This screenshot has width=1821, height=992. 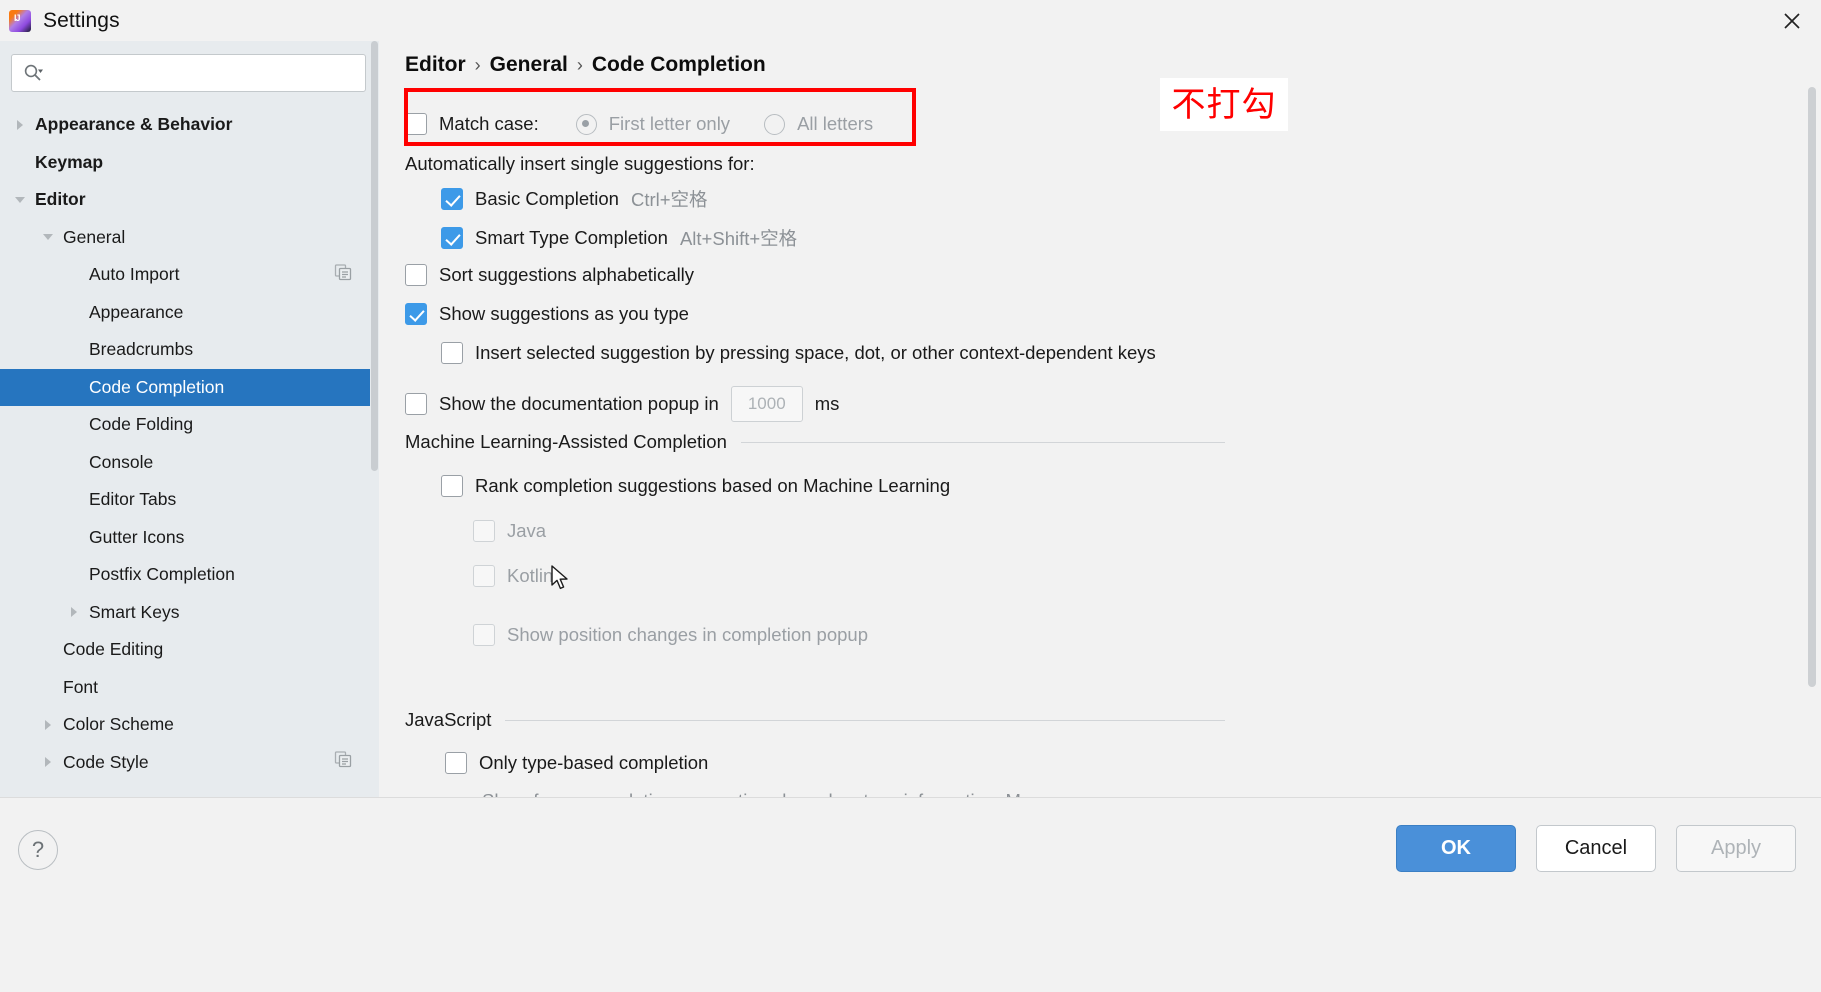 What do you see at coordinates (189, 200) in the screenshot?
I see `sidebar-item-editor: Editor` at bounding box center [189, 200].